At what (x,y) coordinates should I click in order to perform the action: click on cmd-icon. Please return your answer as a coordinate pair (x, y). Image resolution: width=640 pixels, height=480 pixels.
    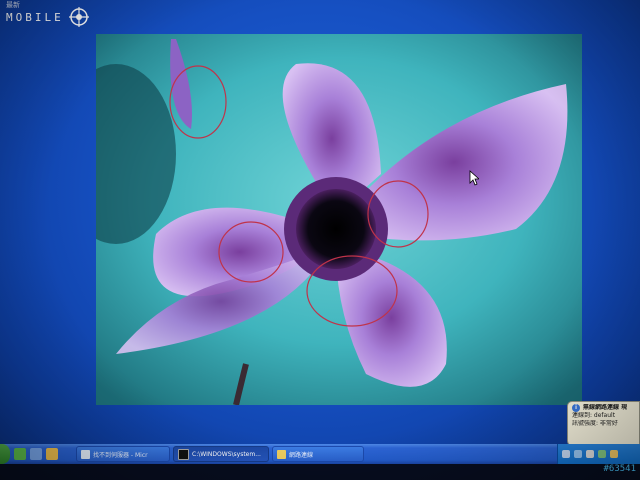
    Looking at the image, I should click on (183, 454).